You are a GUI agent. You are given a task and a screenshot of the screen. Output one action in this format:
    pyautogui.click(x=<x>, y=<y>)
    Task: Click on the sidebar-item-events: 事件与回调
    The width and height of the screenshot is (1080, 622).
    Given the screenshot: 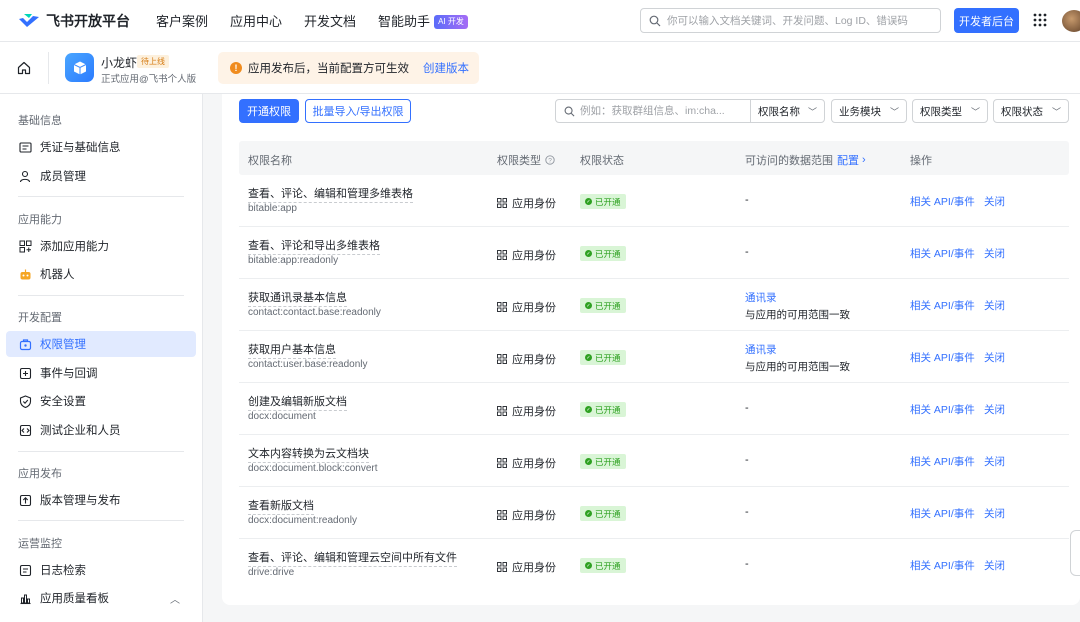 What is the action you would take?
    pyautogui.click(x=101, y=373)
    